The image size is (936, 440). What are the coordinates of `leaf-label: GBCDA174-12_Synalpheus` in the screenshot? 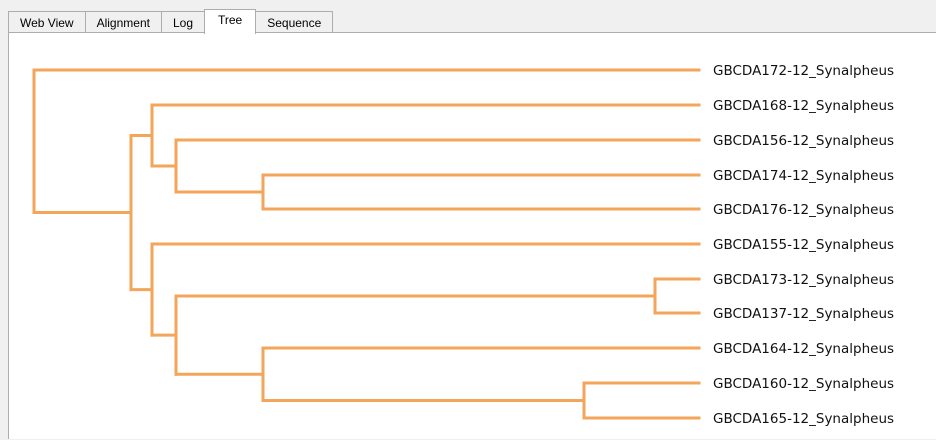 It's located at (803, 176).